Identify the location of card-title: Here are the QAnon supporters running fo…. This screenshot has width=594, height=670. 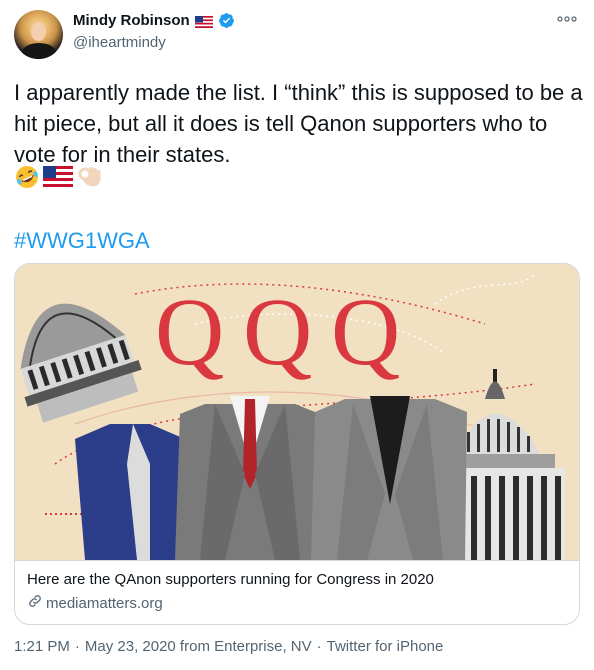
(230, 579).